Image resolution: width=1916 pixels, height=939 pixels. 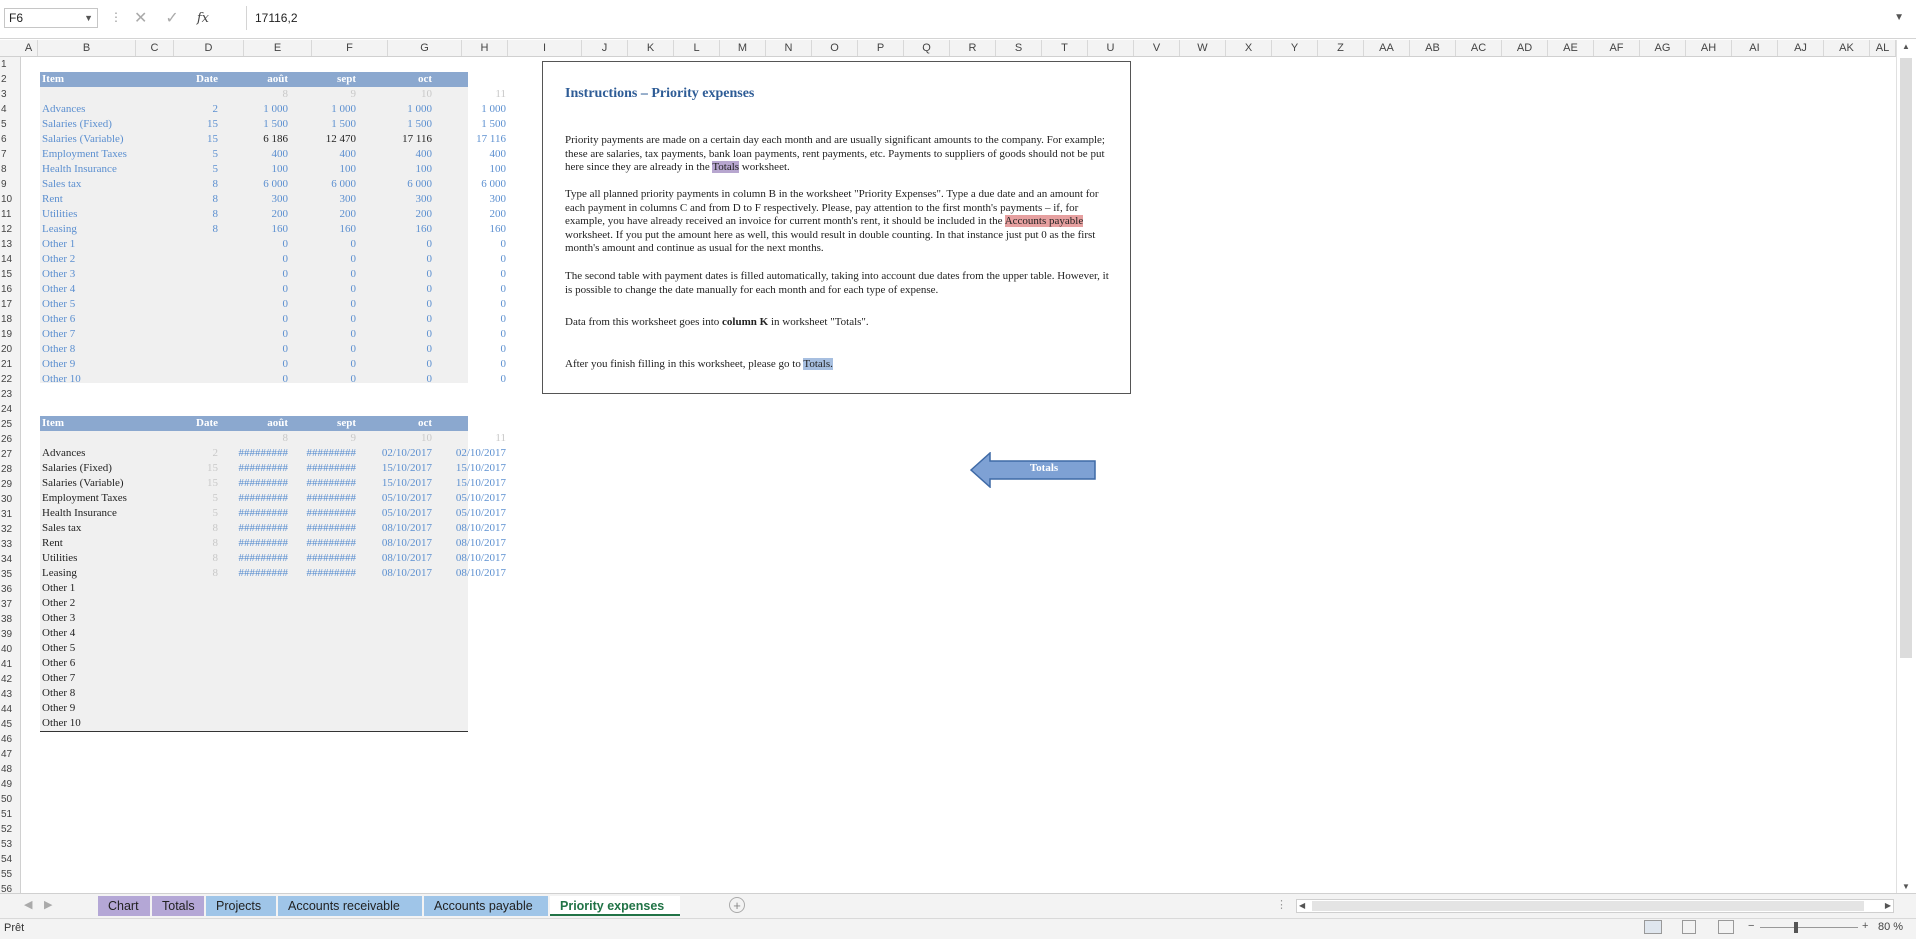 I want to click on column-header-s: S, so click(x=1019, y=48).